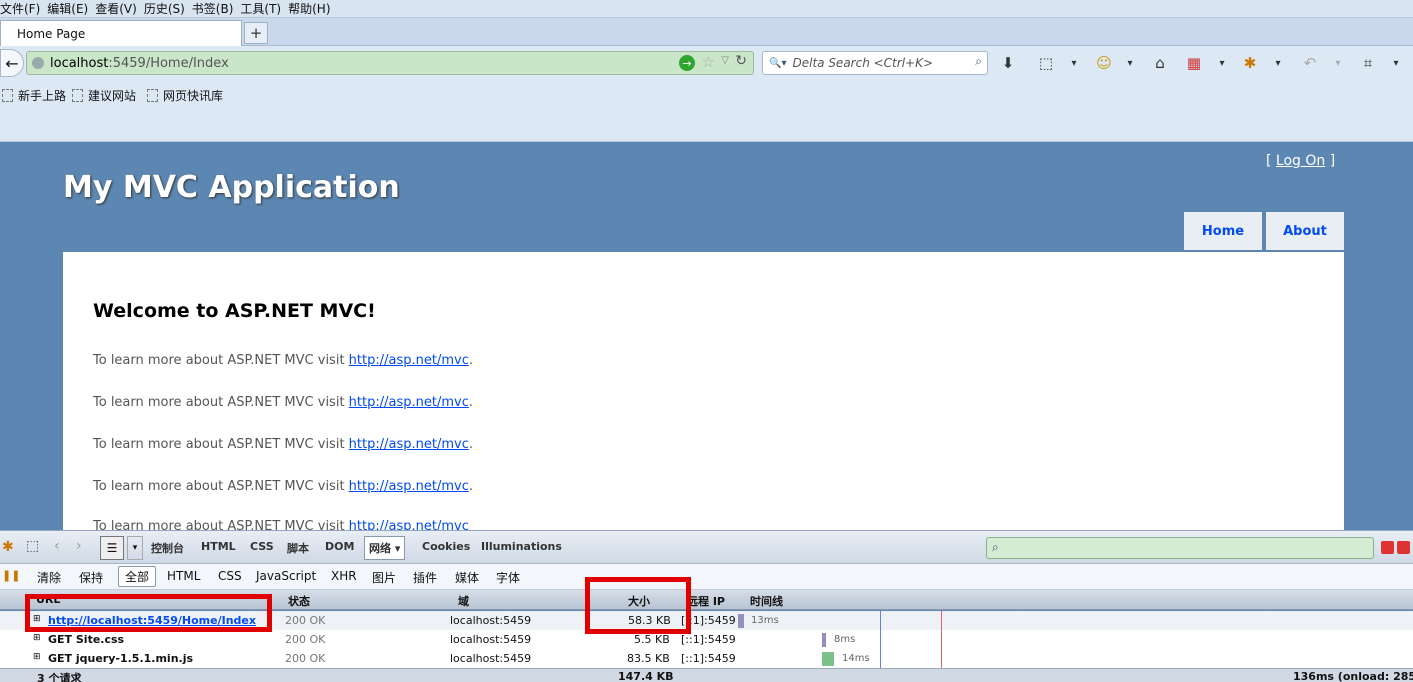  Describe the element at coordinates (648, 658) in the screenshot. I see `request-size: 83.5 KB` at that location.